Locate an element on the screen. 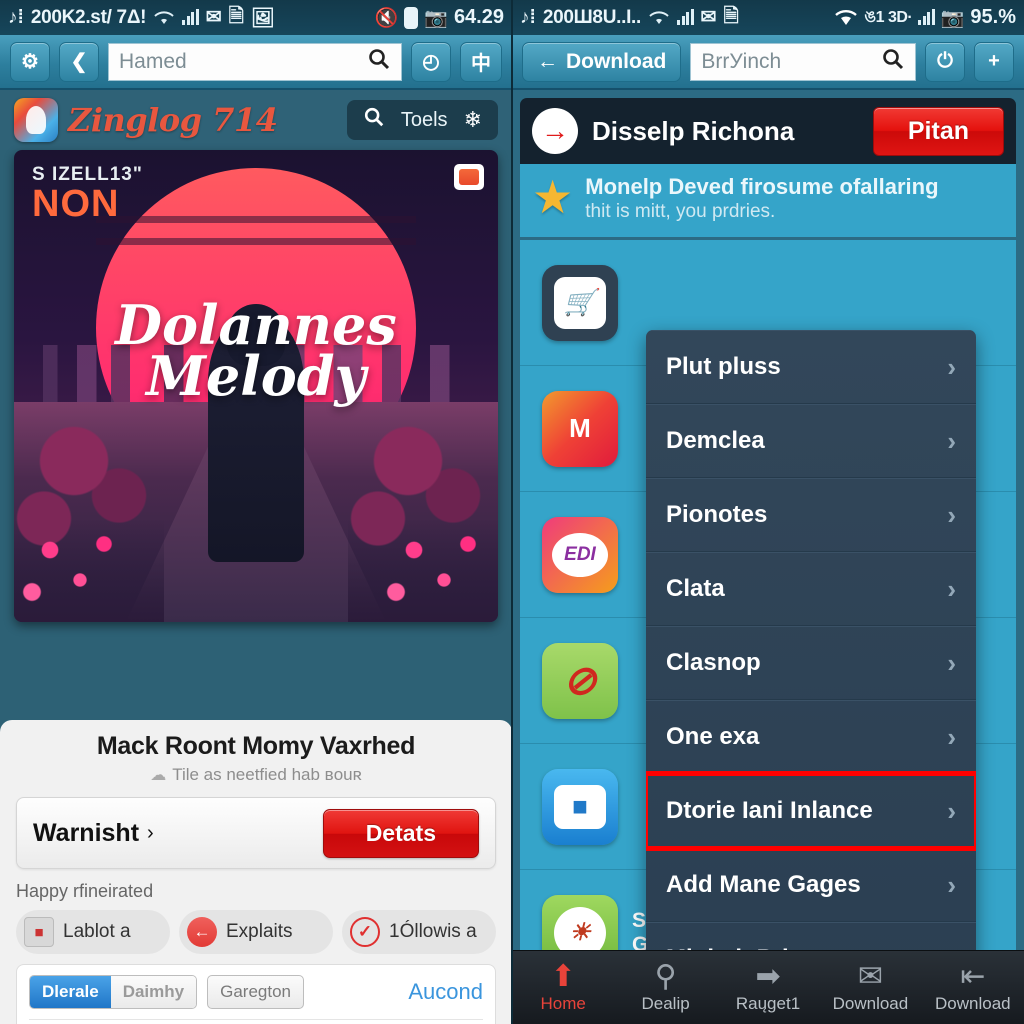 This screenshot has width=1024, height=1024. mute-icon: 🔇 is located at coordinates (386, 18).